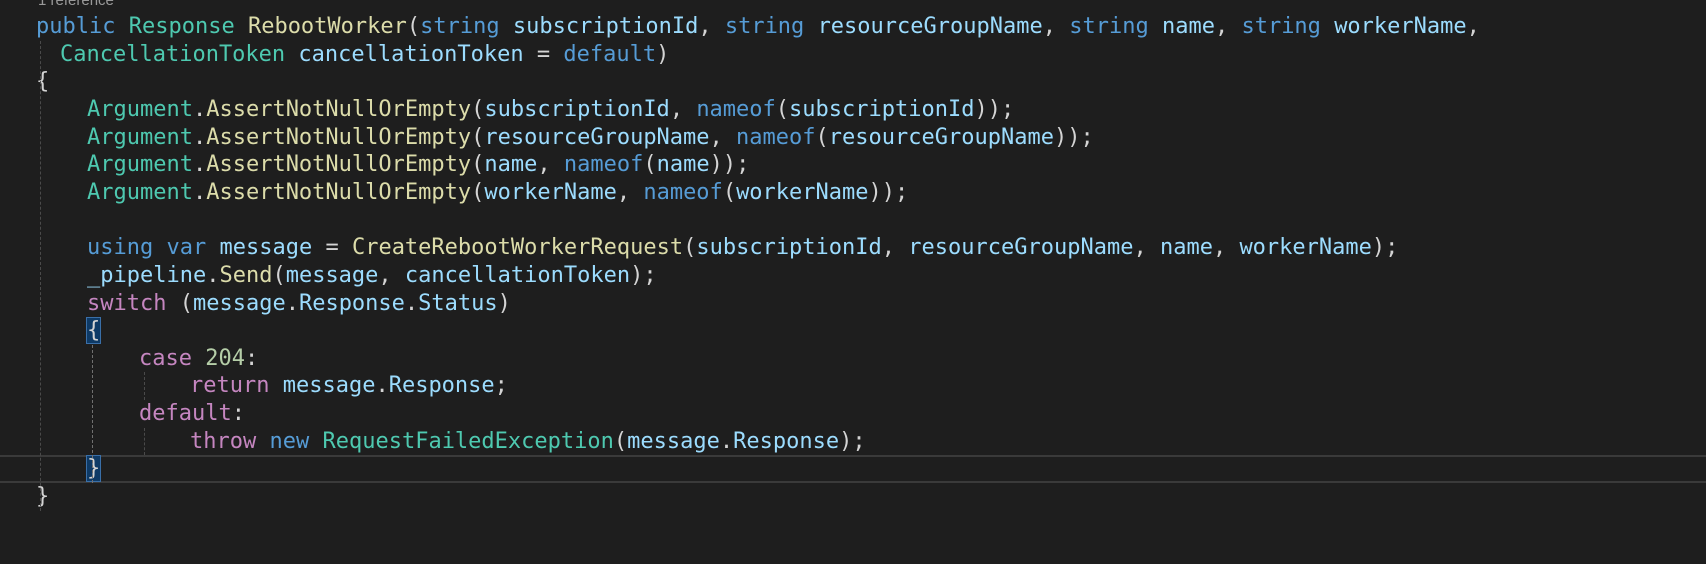 This screenshot has width=1706, height=564. Describe the element at coordinates (603, 165) in the screenshot. I see `code-token: nameof` at that location.